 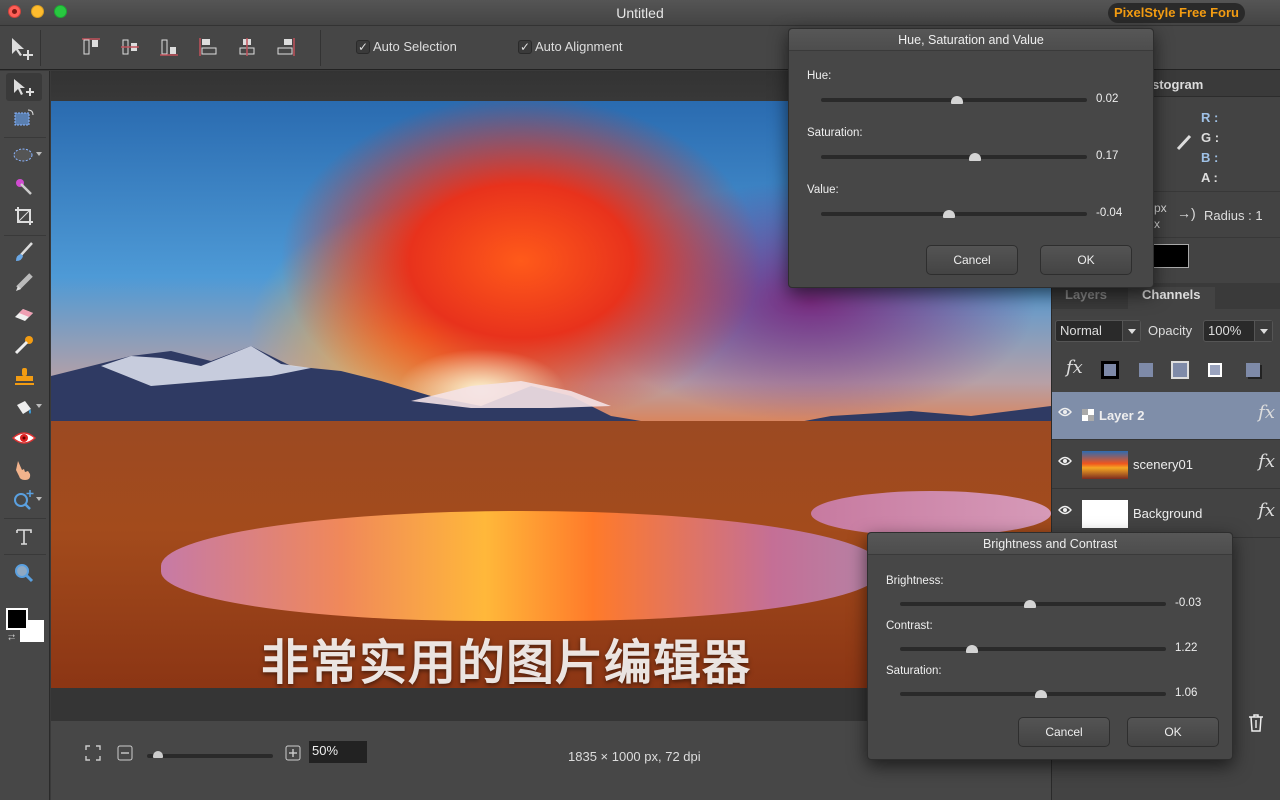 I want to click on blend-mode-select: Normal, so click(x=1098, y=331).